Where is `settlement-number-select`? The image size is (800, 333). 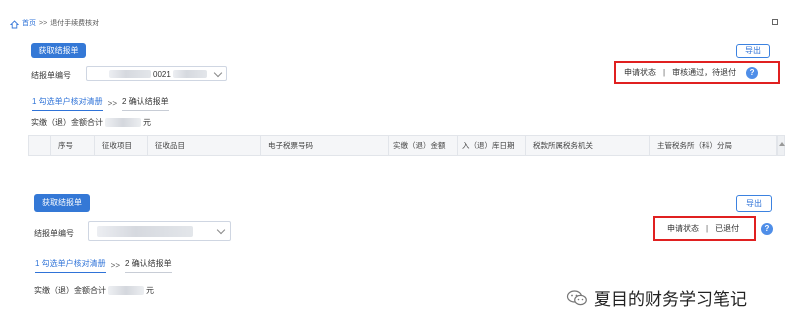
settlement-number-select is located at coordinates (159, 231).